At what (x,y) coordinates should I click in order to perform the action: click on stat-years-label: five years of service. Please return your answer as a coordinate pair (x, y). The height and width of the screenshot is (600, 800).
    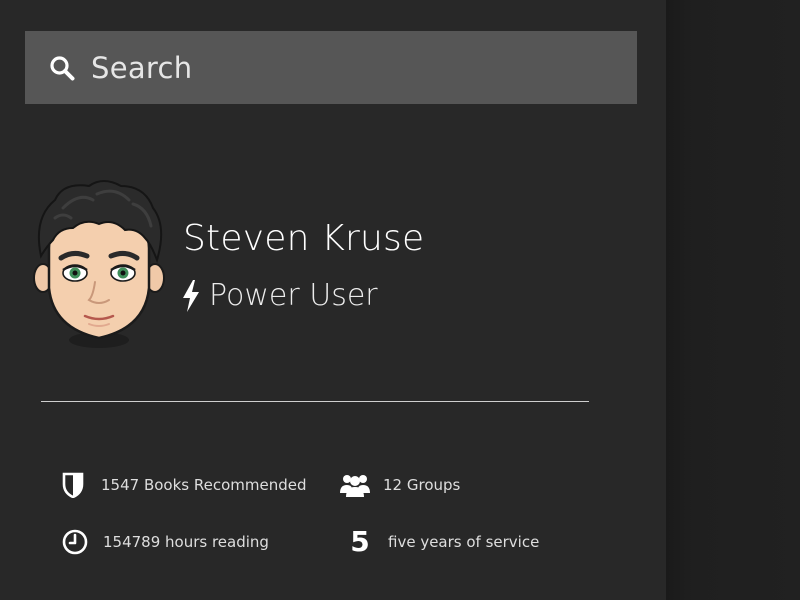
    Looking at the image, I should click on (464, 542).